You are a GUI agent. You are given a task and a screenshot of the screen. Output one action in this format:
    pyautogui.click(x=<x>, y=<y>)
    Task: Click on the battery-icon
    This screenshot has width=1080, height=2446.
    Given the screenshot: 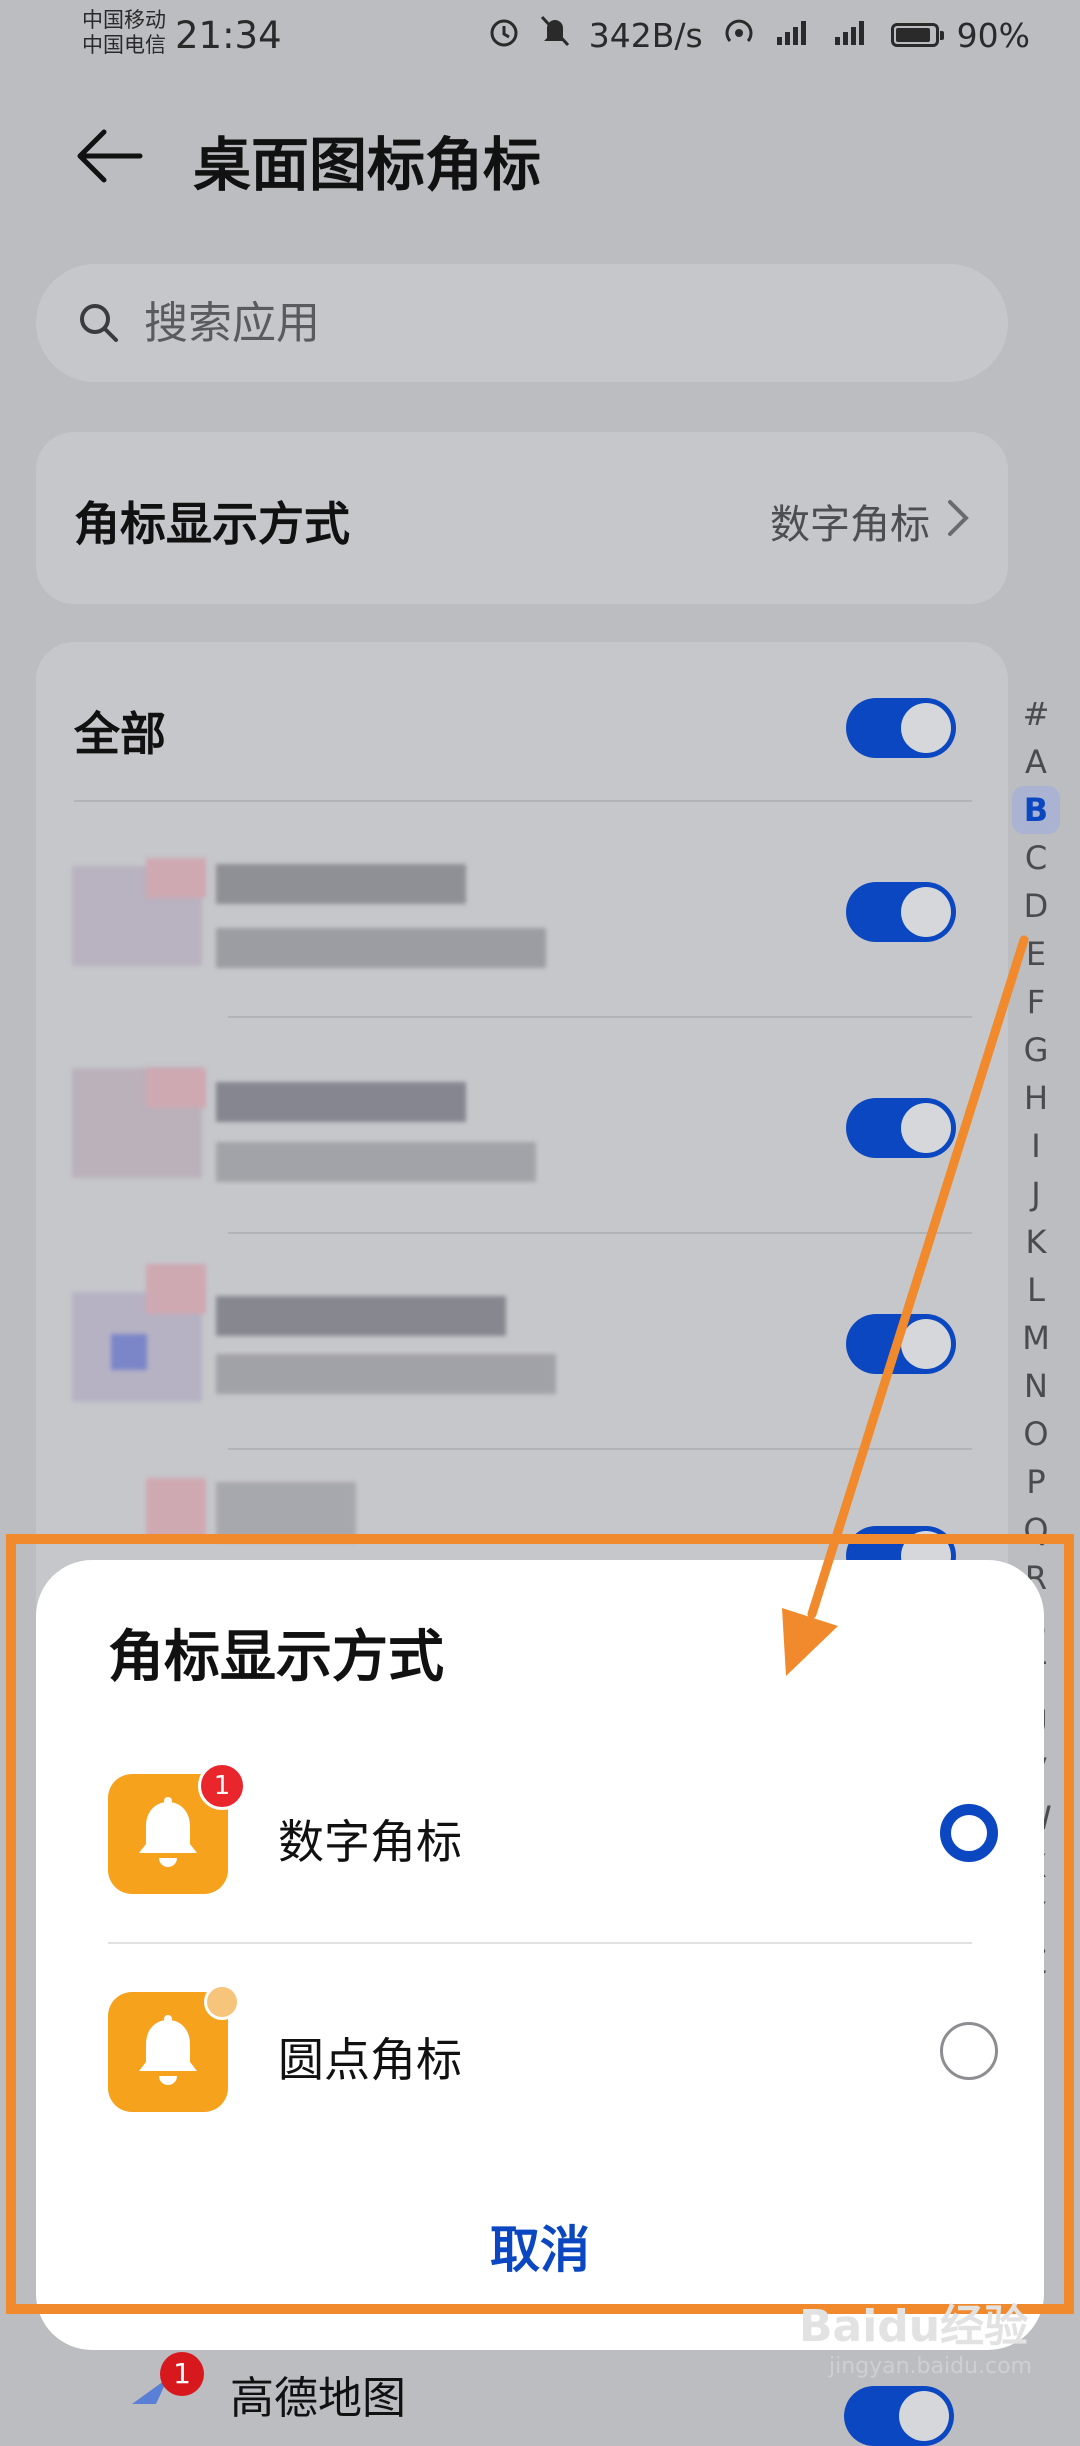 What is the action you would take?
    pyautogui.click(x=917, y=35)
    